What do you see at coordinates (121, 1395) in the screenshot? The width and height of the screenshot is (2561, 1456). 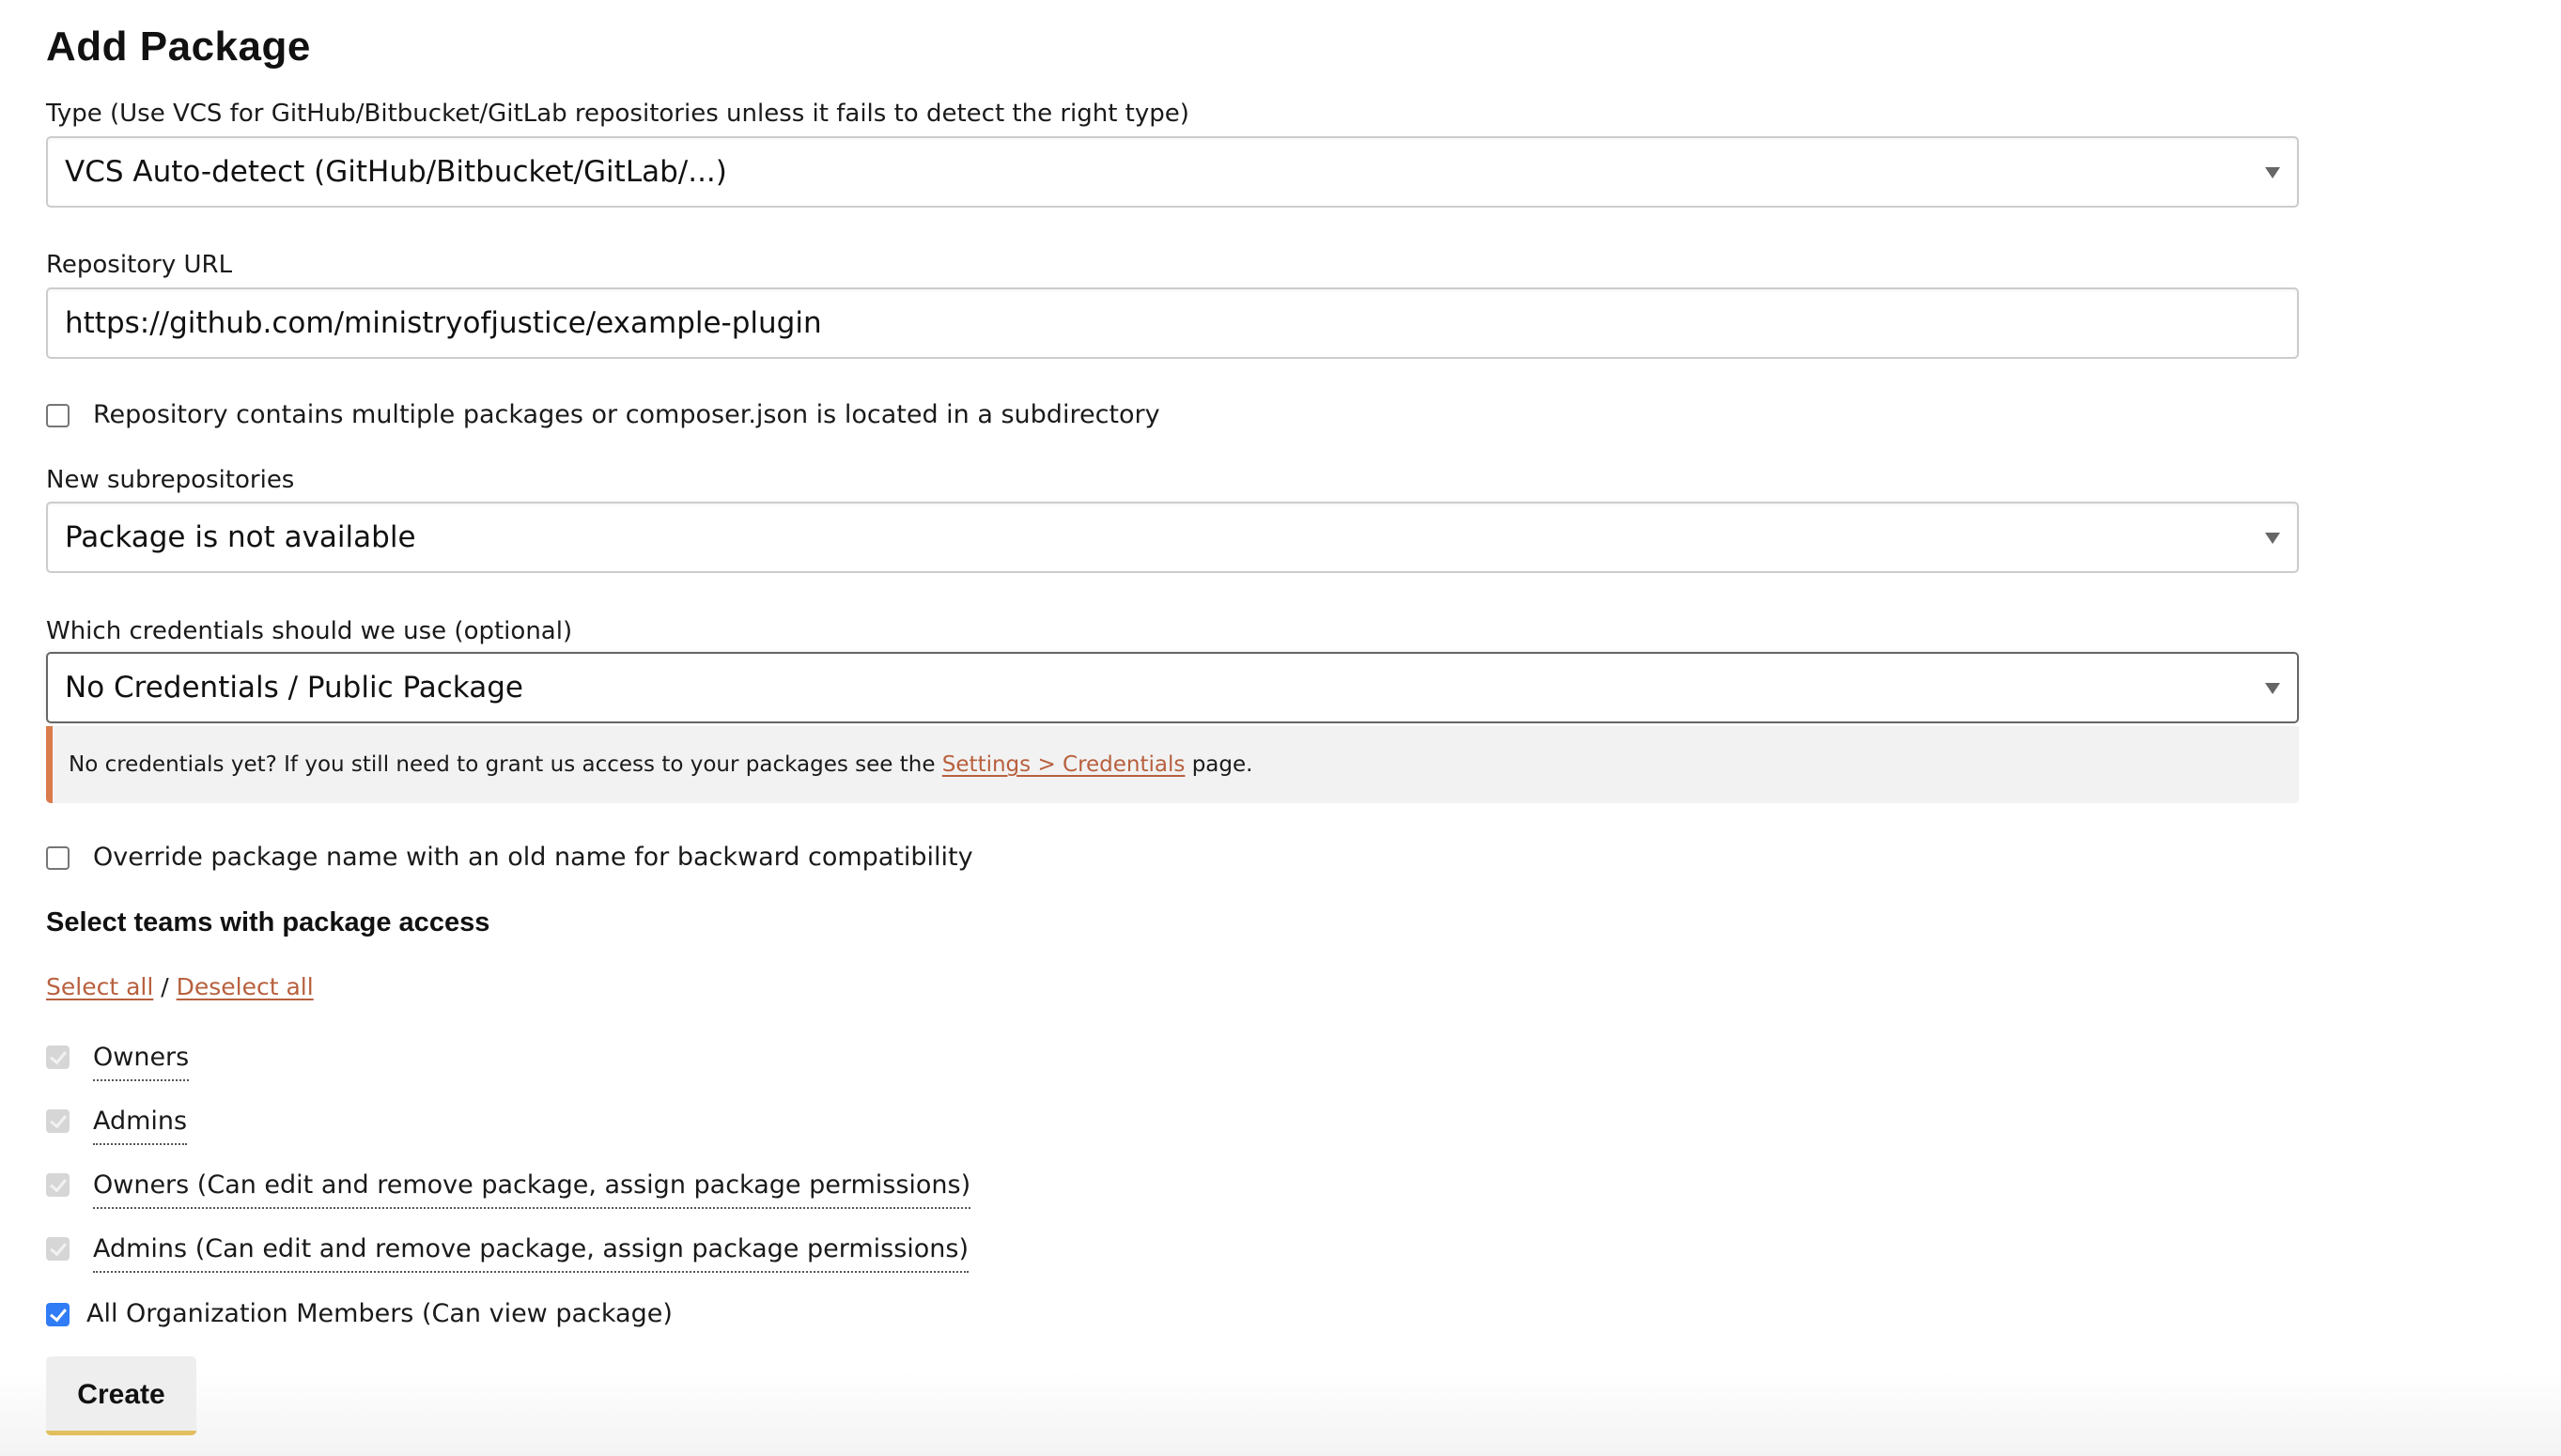 I see `create-button: Create` at bounding box center [121, 1395].